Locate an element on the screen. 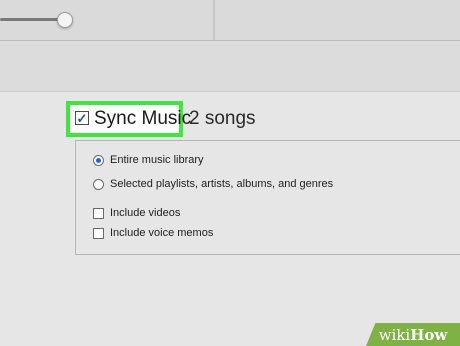 The image size is (460, 346). radio-selected-icon is located at coordinates (98, 160).